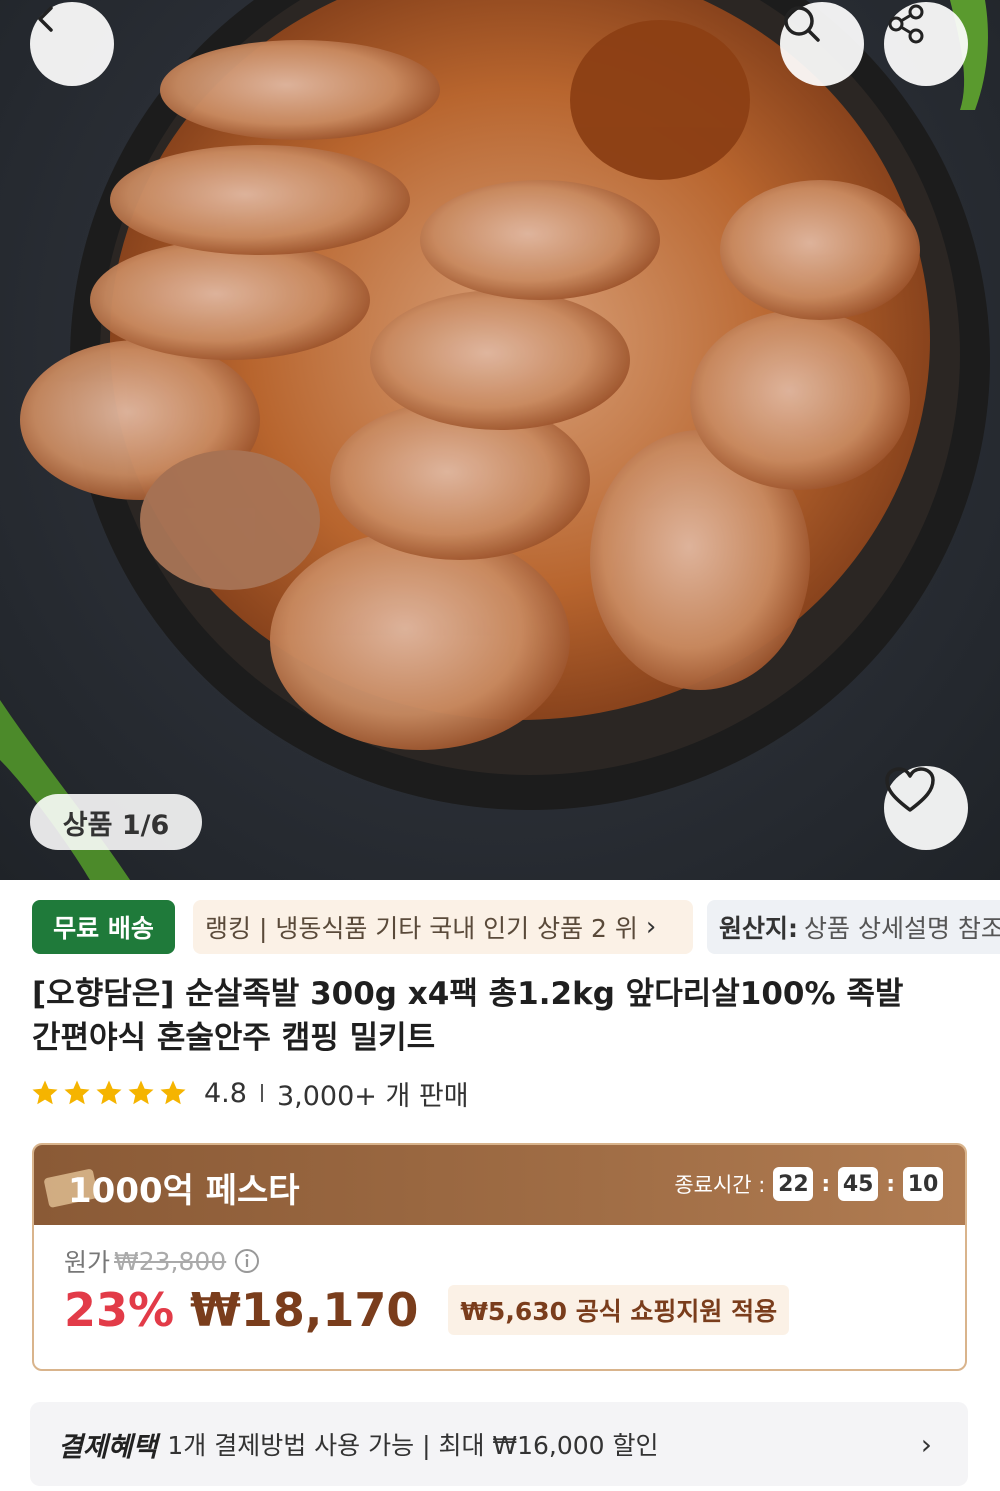 The height and width of the screenshot is (1491, 1000). What do you see at coordinates (225, 1093) in the screenshot?
I see `rating-value: 4.8` at bounding box center [225, 1093].